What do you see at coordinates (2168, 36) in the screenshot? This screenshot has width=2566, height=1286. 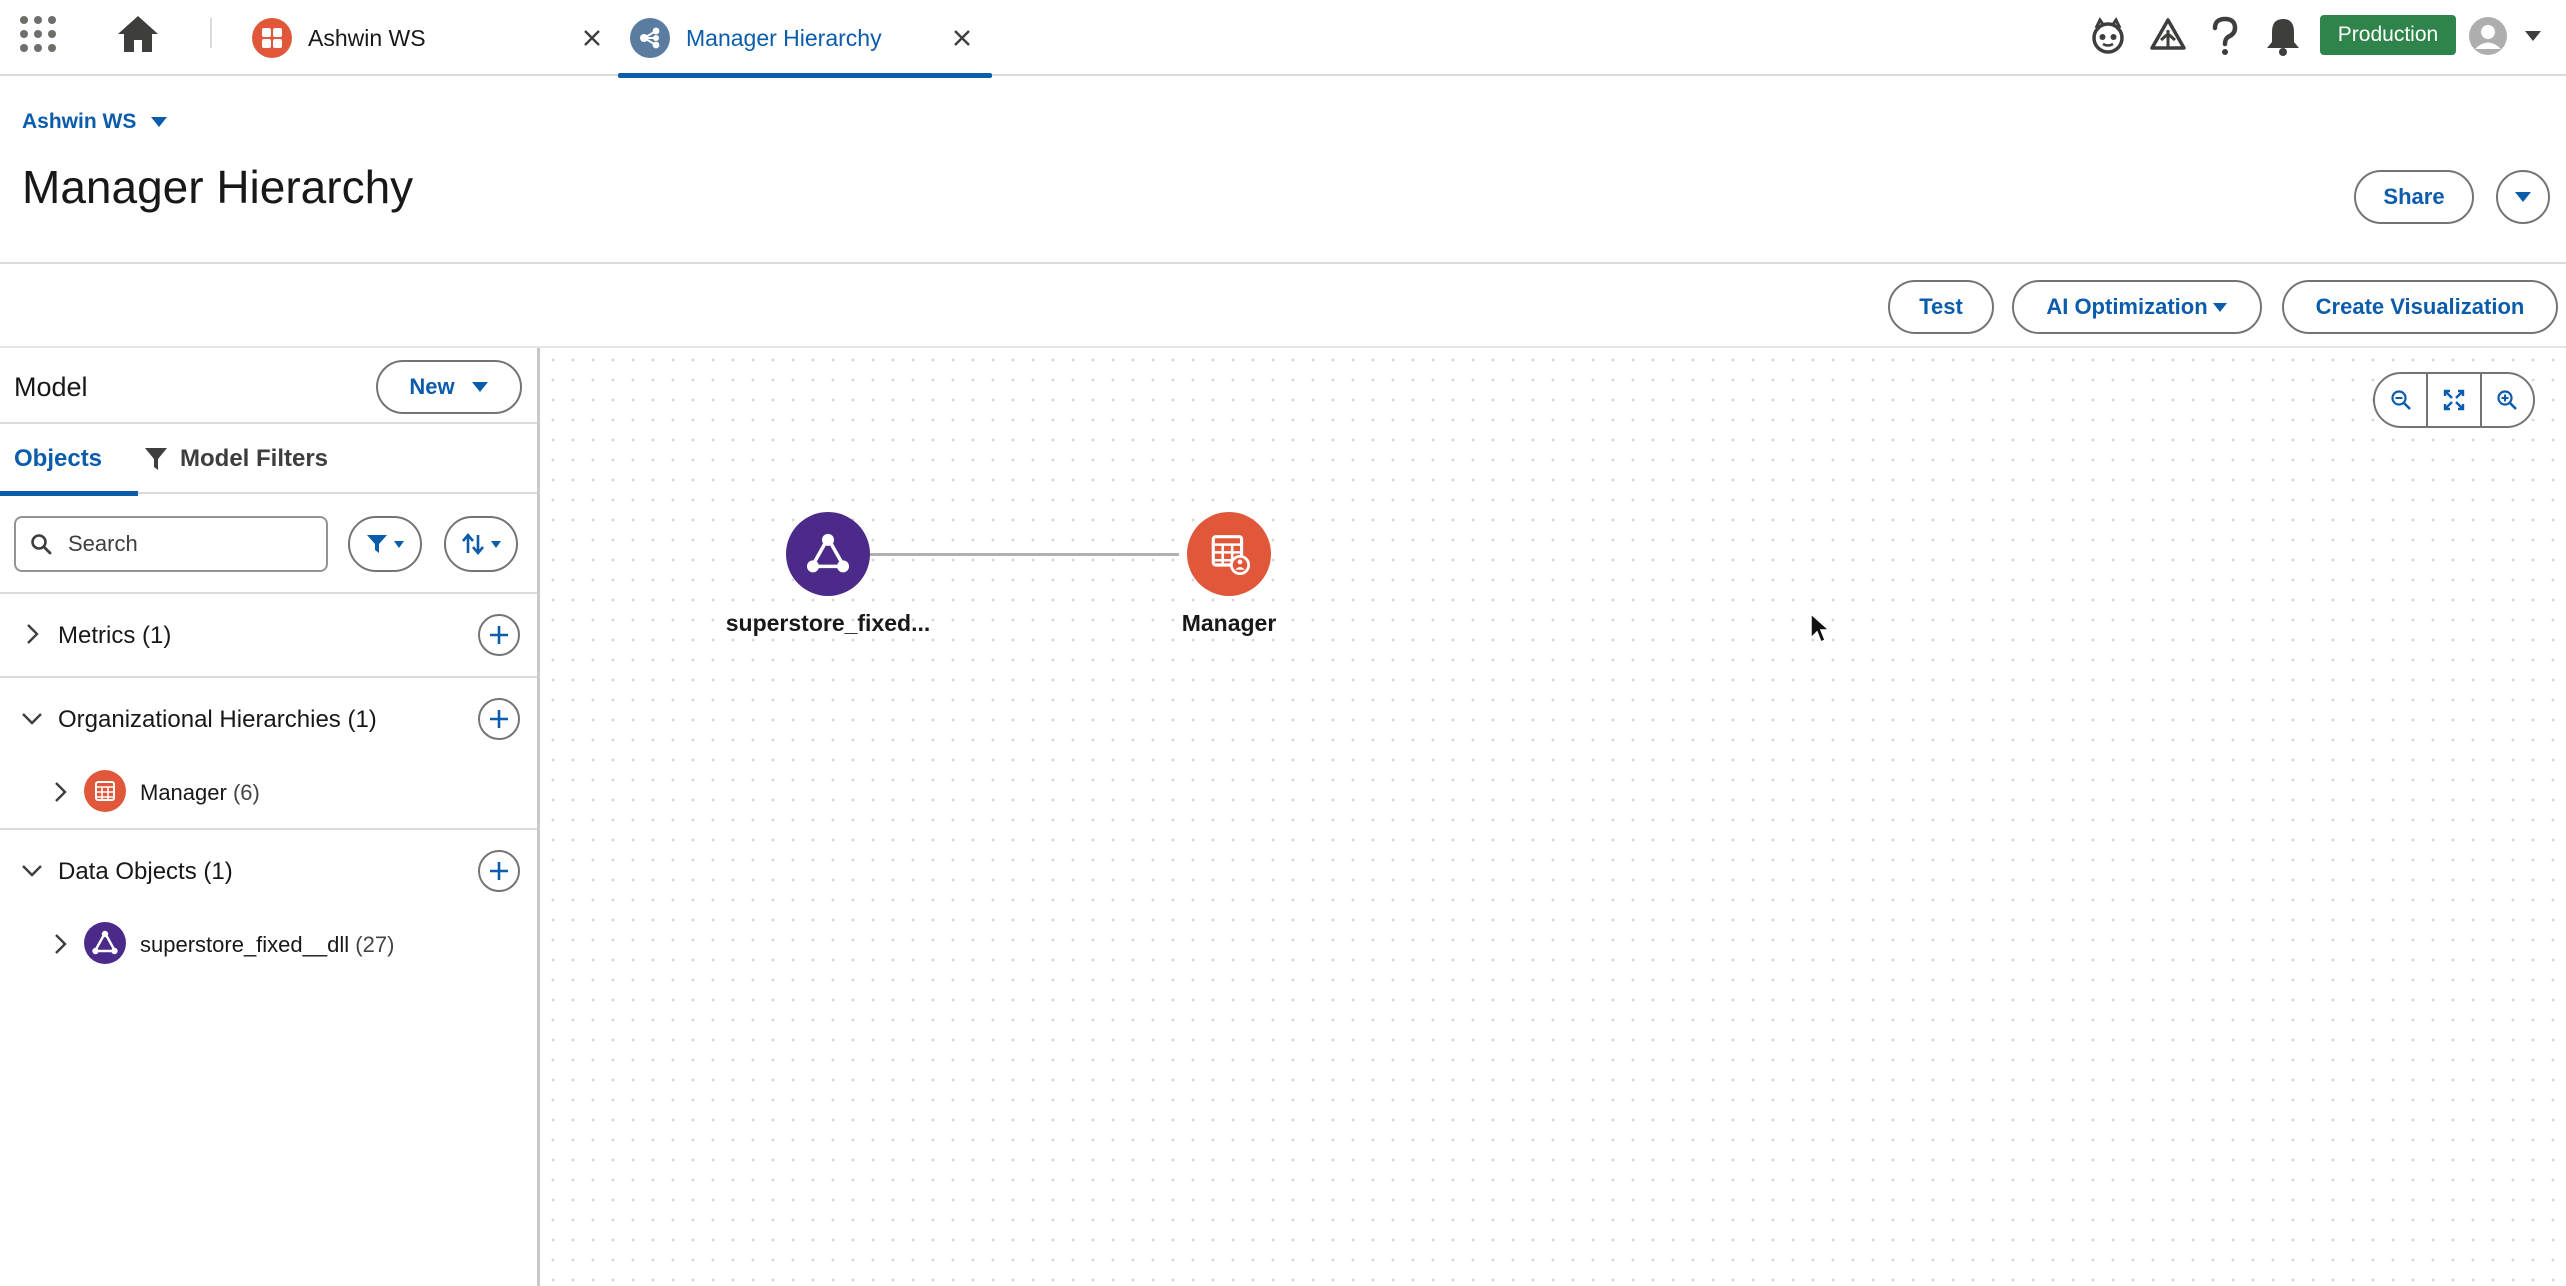 I see `trailhead-icon` at bounding box center [2168, 36].